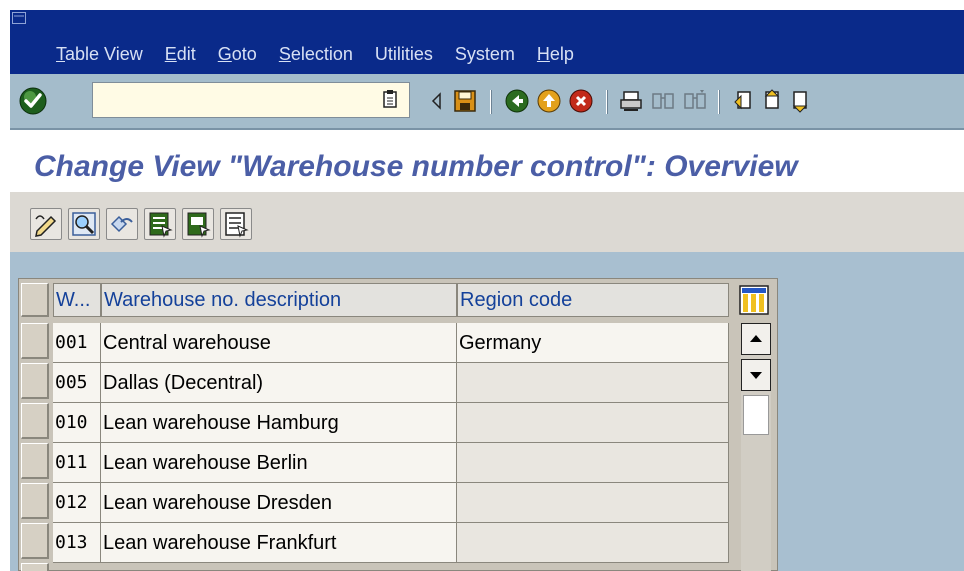 The image size is (964, 571). Describe the element at coordinates (279, 423) in the screenshot. I see `description-cell: Lean warehouse Hamburg` at that location.